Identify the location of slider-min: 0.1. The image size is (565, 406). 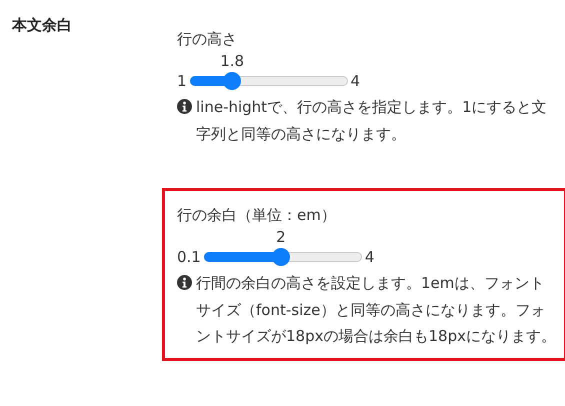
(189, 257).